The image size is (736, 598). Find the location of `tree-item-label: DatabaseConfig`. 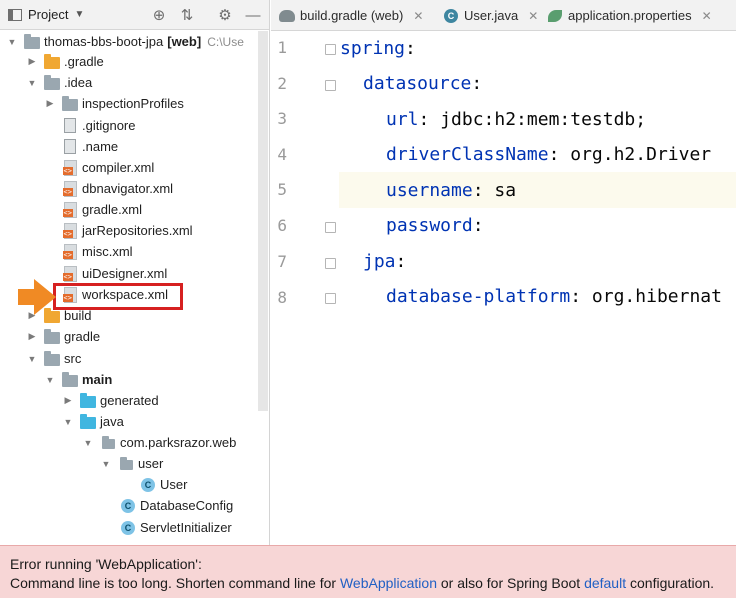

tree-item-label: DatabaseConfig is located at coordinates (187, 505).